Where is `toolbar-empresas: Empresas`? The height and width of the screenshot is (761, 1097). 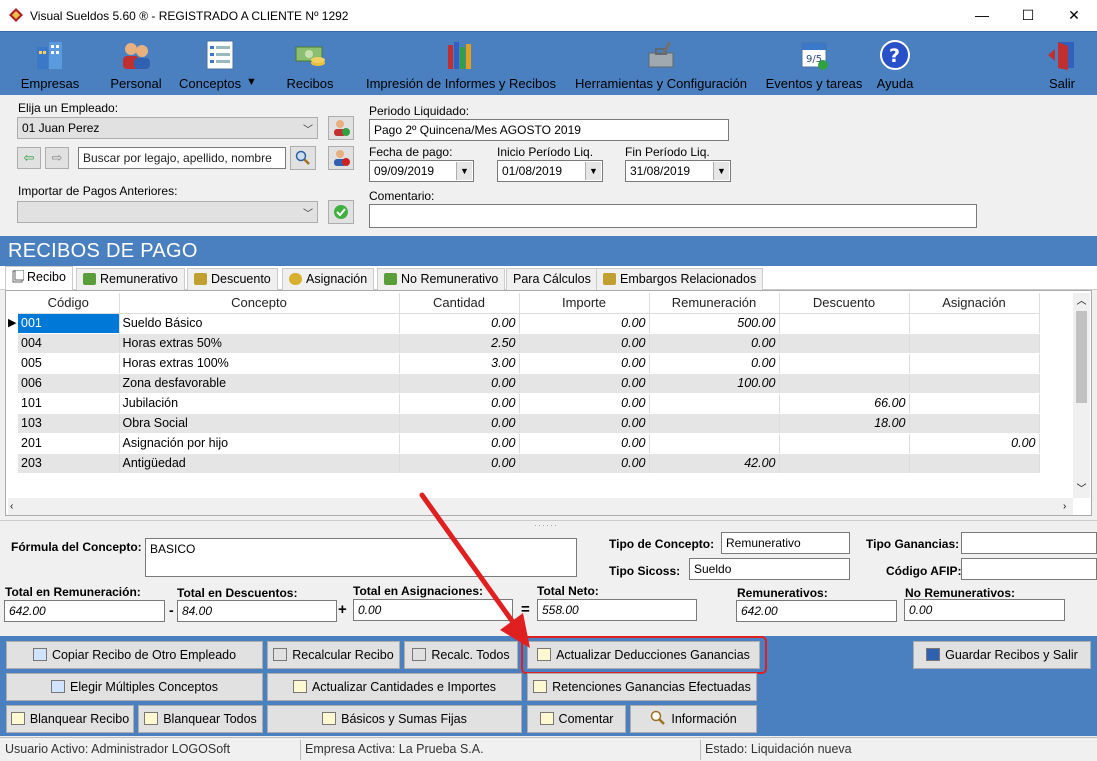 toolbar-empresas: Empresas is located at coordinates (50, 64).